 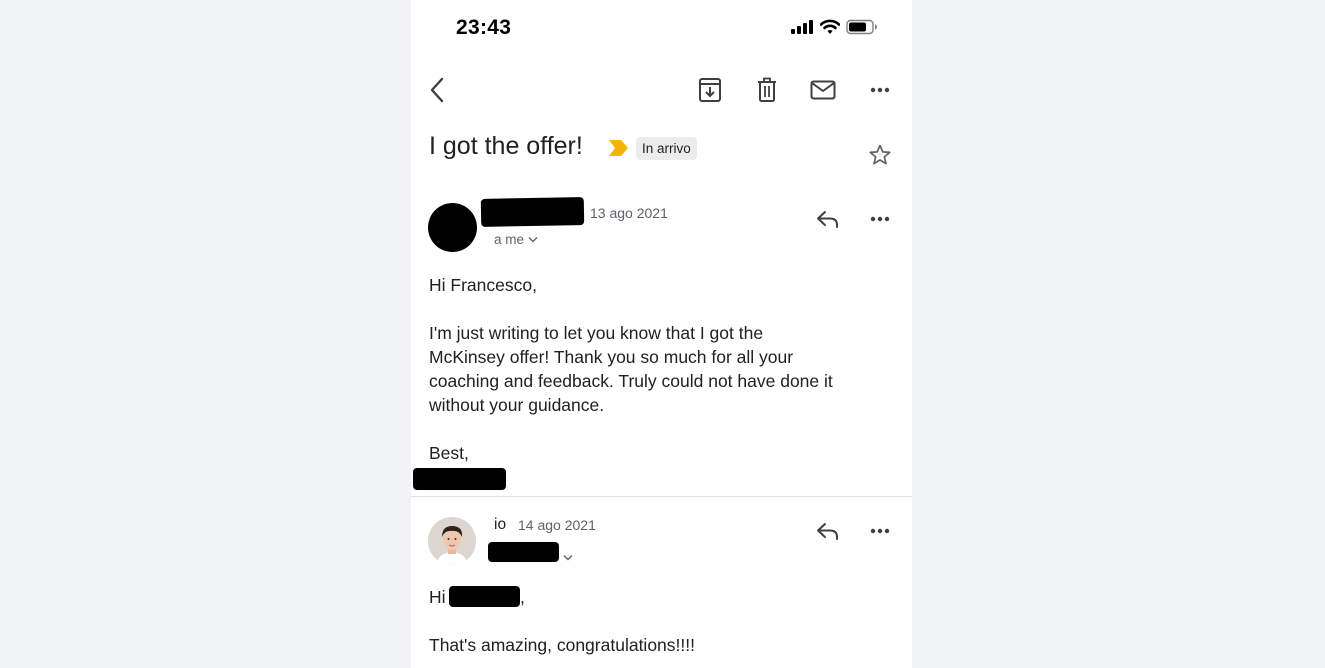 What do you see at coordinates (517, 405) in the screenshot?
I see `message-body-line: without your guidance.` at bounding box center [517, 405].